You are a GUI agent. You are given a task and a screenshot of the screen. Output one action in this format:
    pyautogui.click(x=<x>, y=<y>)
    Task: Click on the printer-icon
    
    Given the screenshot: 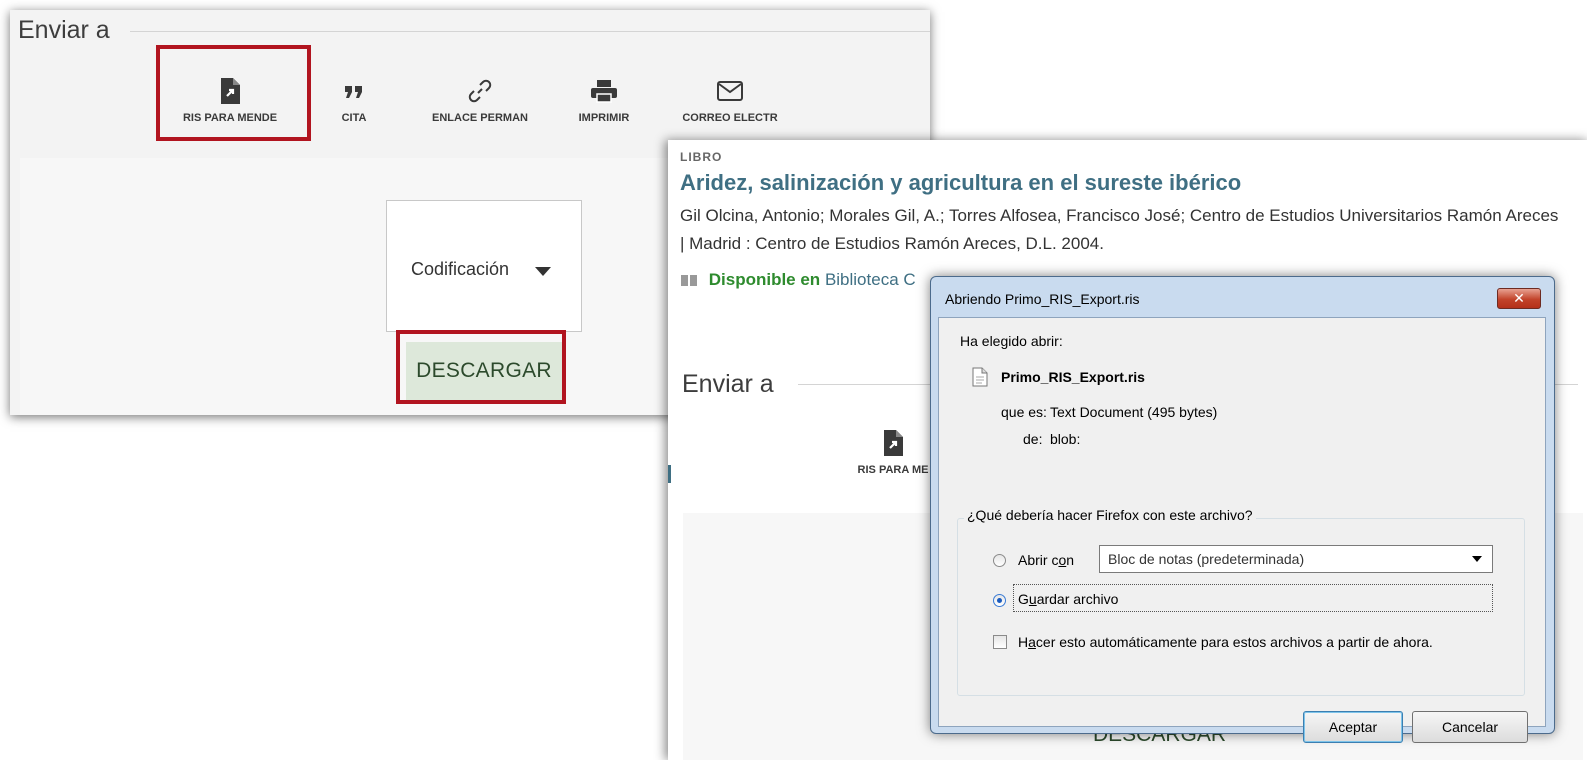 What is the action you would take?
    pyautogui.click(x=604, y=91)
    